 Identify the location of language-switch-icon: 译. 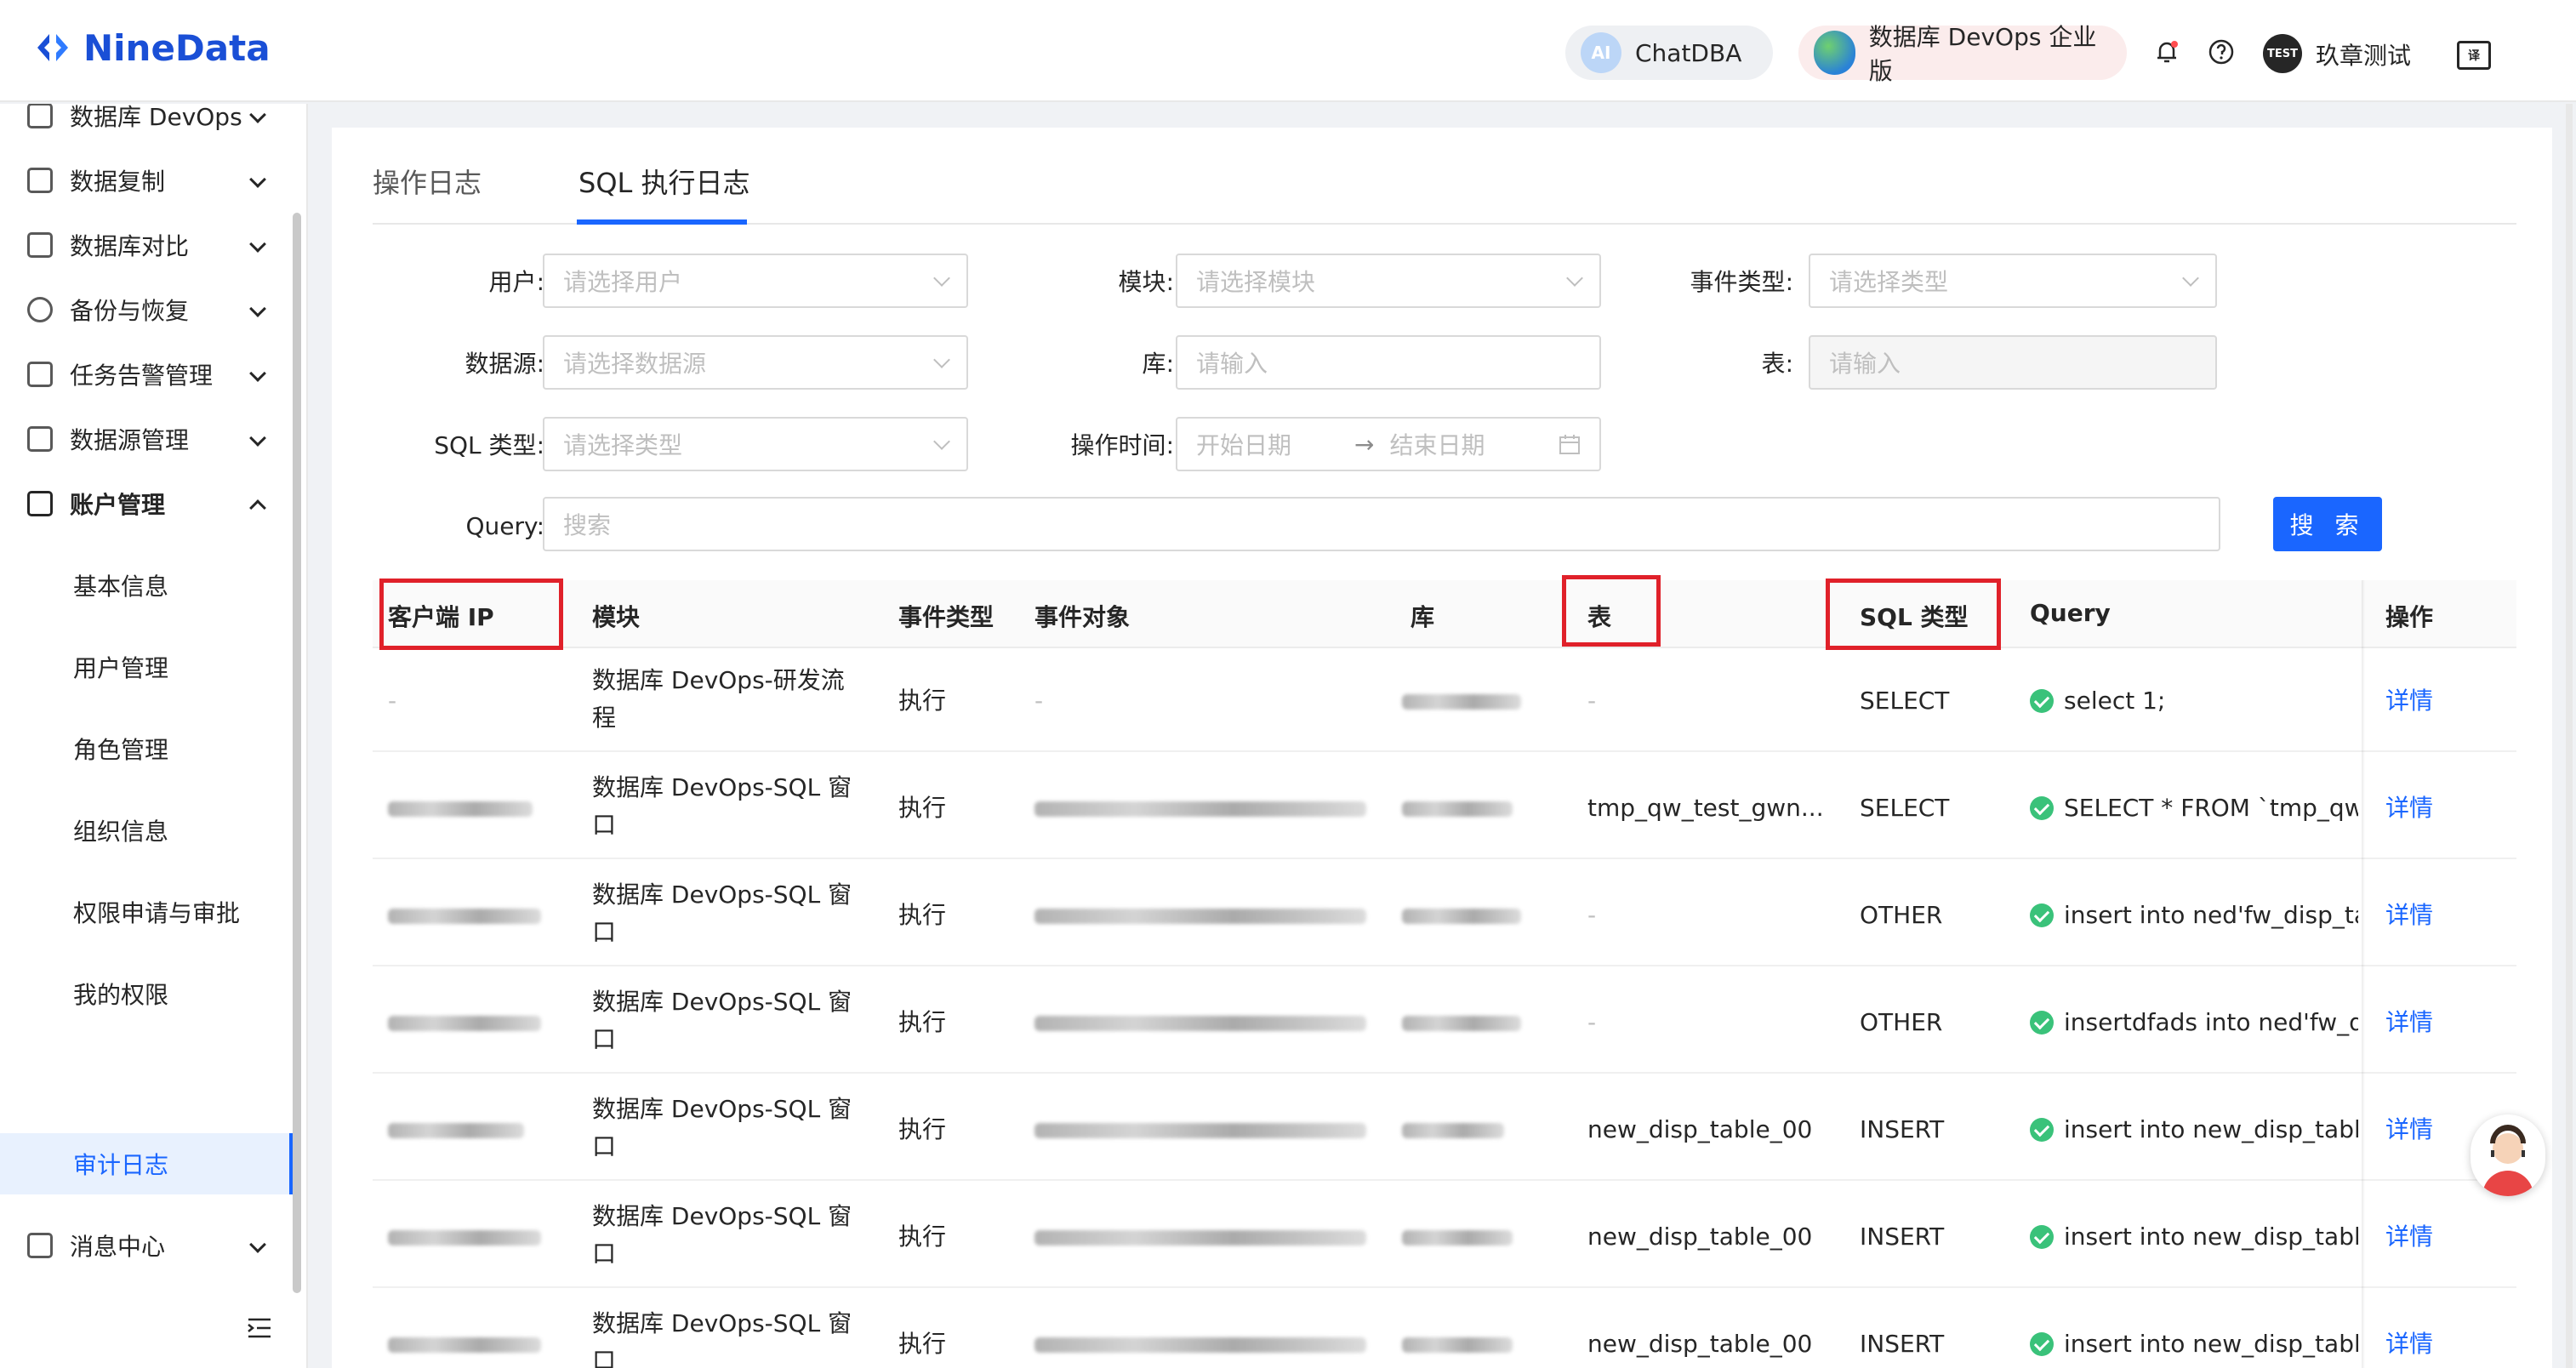
(2474, 56).